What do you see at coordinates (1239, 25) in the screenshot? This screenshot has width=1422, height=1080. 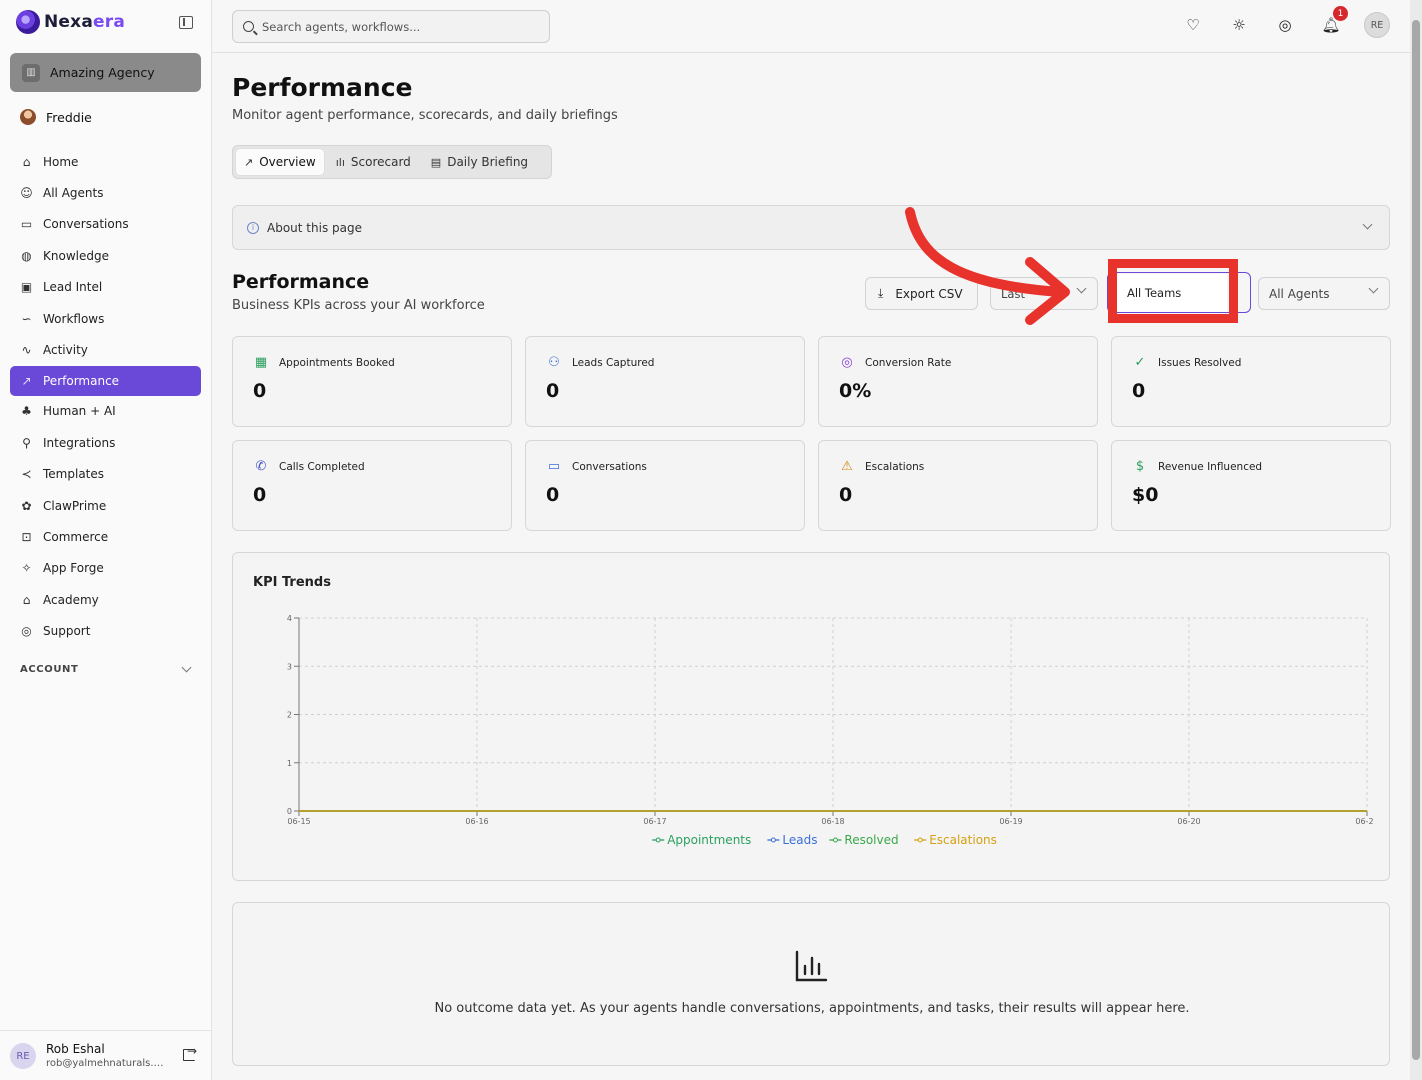 I see `theme-sun-icon: ☼` at bounding box center [1239, 25].